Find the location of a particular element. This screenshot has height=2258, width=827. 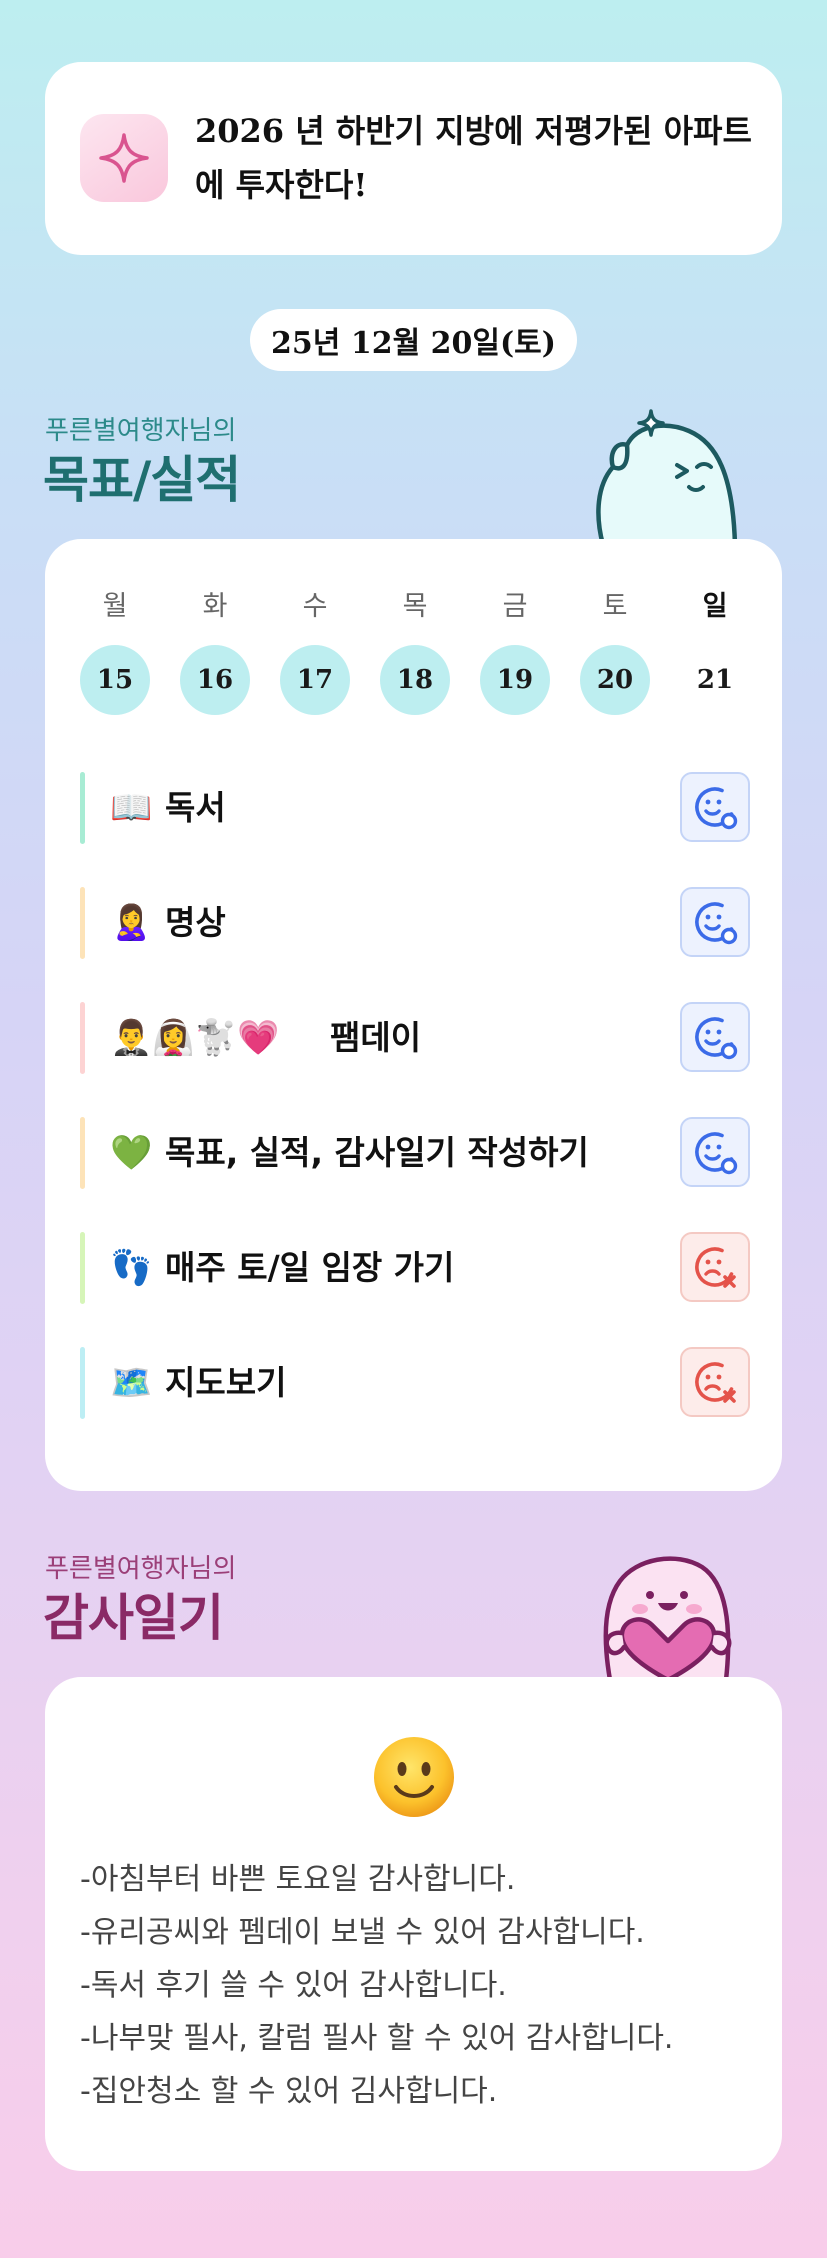

task-row: 🤵‍♂️👰‍♀️🐩💗 팸데이 is located at coordinates (415, 1038).